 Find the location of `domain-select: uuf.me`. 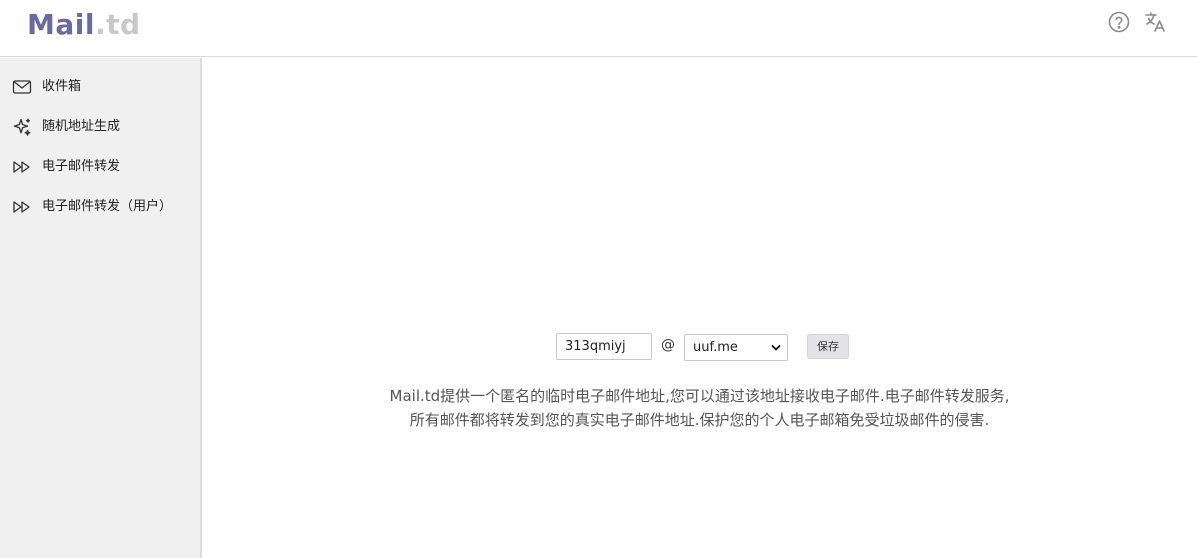

domain-select: uuf.me is located at coordinates (736, 347).